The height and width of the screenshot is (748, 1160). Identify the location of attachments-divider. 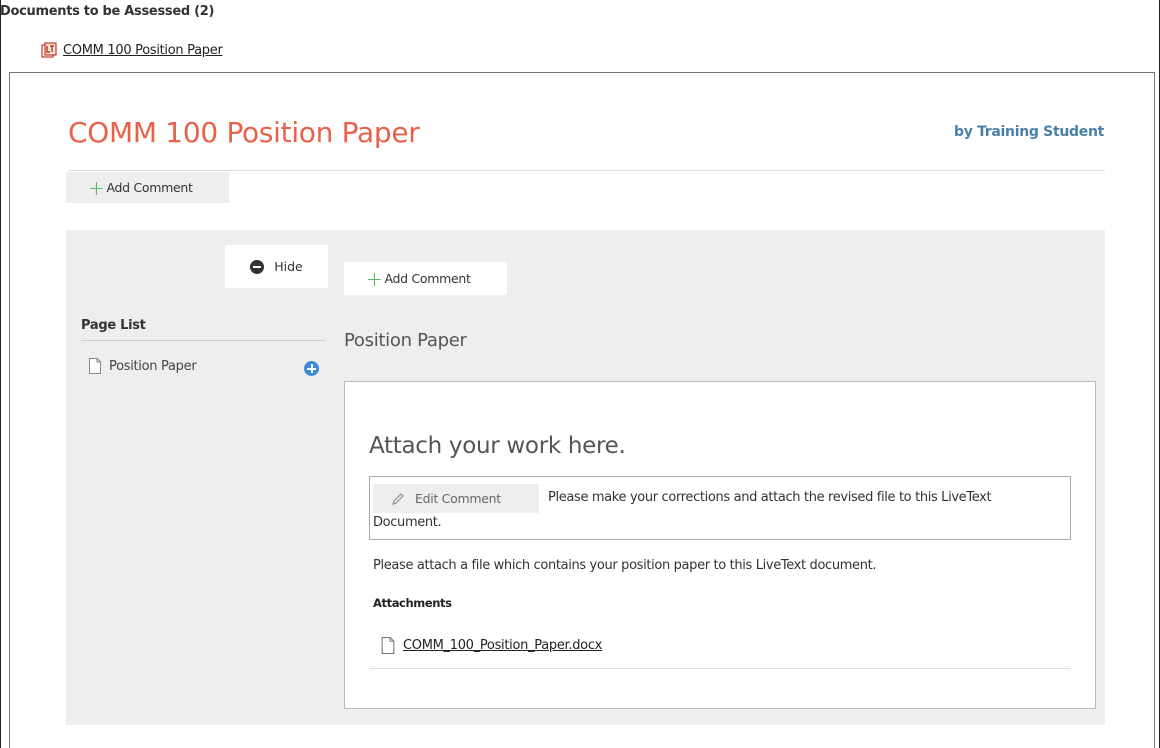
(720, 668).